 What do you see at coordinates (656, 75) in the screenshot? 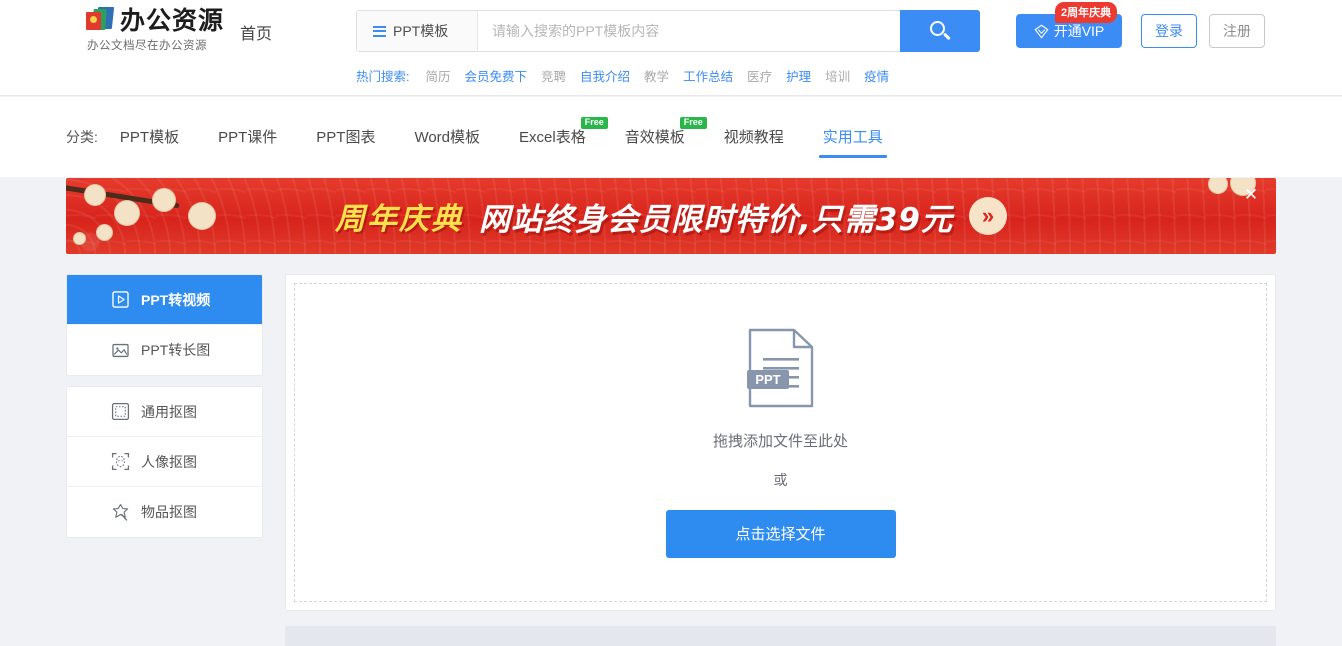
I see `hot-search-item-4: 教学` at bounding box center [656, 75].